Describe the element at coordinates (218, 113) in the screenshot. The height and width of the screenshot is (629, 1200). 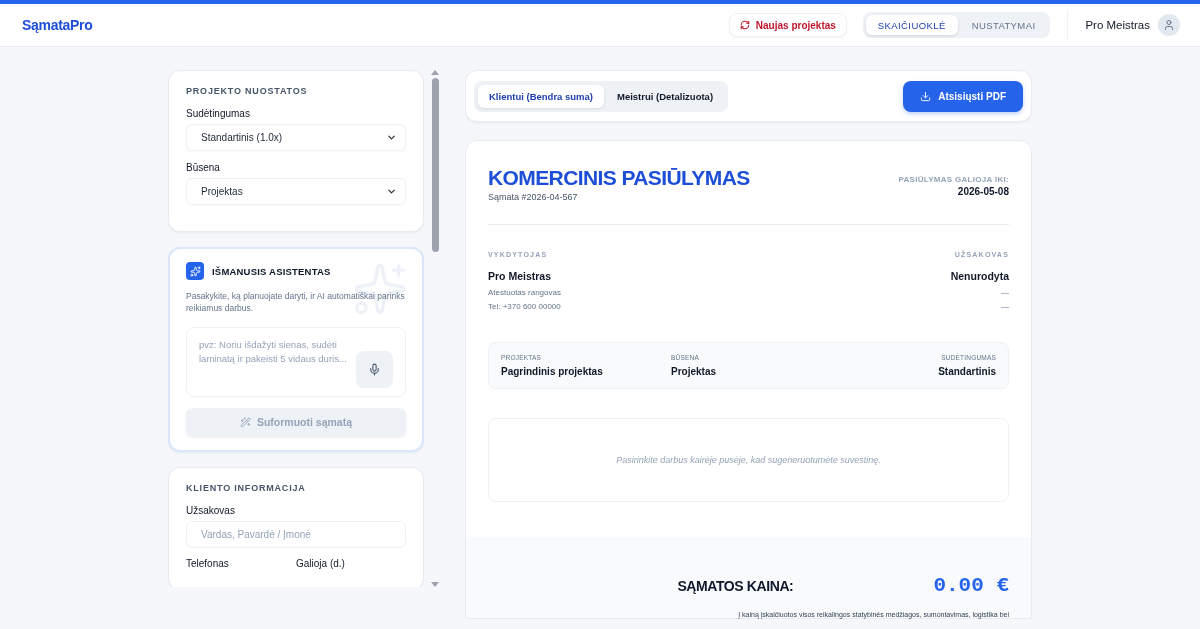
I see `field-label: Sudėtingumas` at that location.